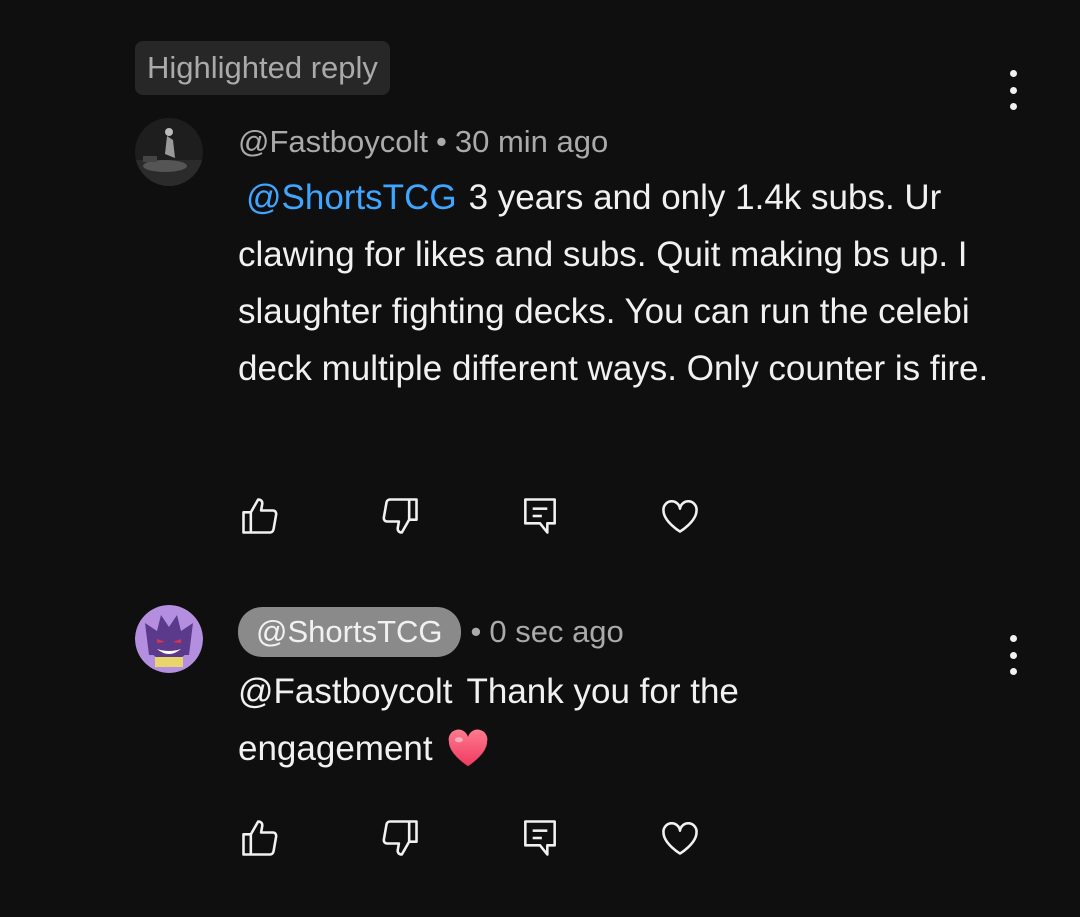 Image resolution: width=1080 pixels, height=917 pixels. What do you see at coordinates (531, 141) in the screenshot?
I see `timestamp: 30 min ago` at bounding box center [531, 141].